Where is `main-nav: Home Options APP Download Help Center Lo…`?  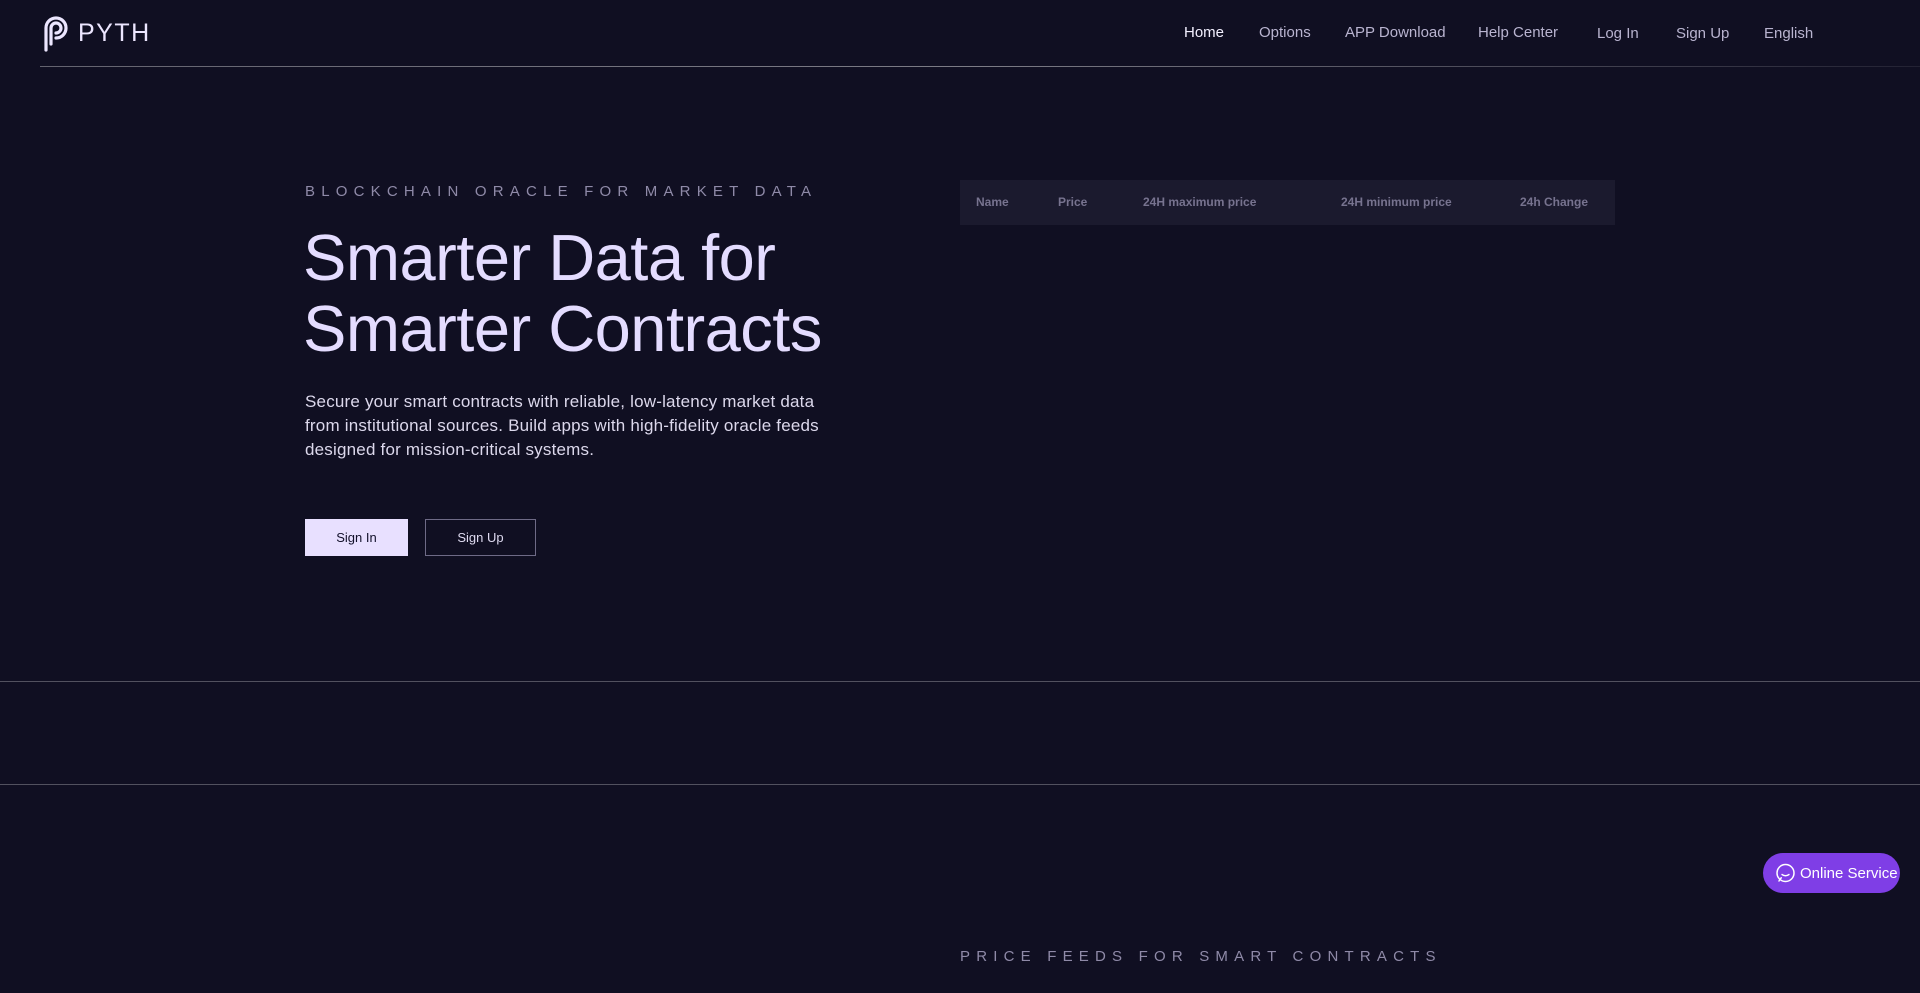
main-nav: Home Options APP Download Help Center Lo… is located at coordinates (960, 33).